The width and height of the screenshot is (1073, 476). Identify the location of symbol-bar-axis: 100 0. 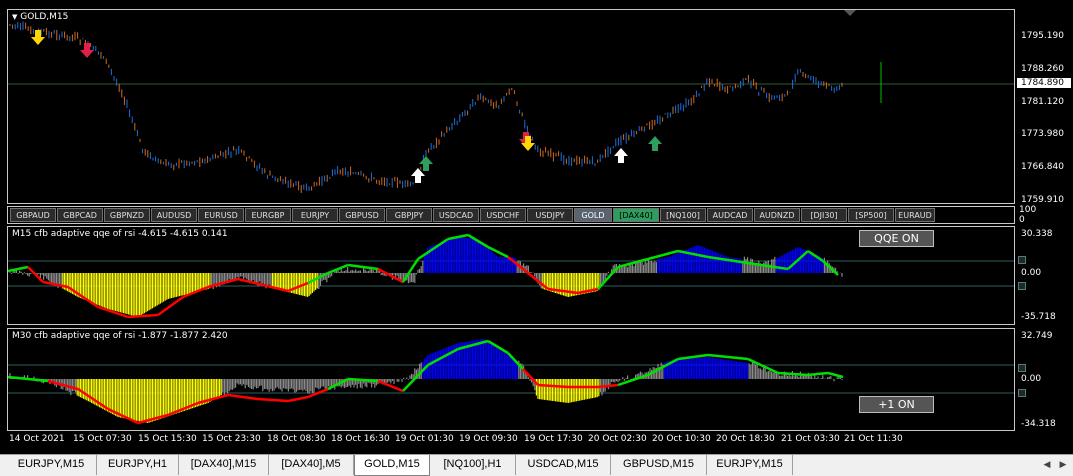
(1045, 215).